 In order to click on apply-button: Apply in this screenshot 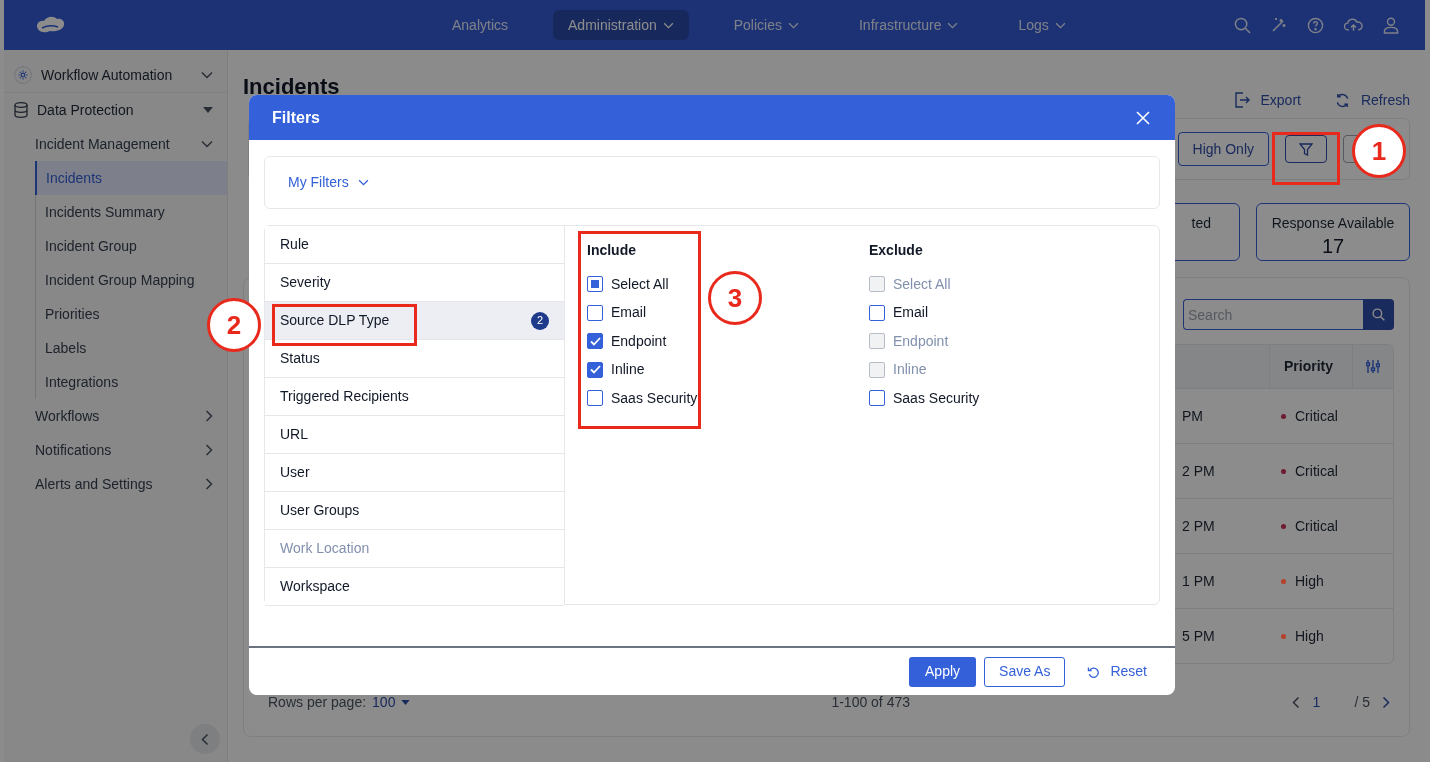, I will do `click(943, 671)`.